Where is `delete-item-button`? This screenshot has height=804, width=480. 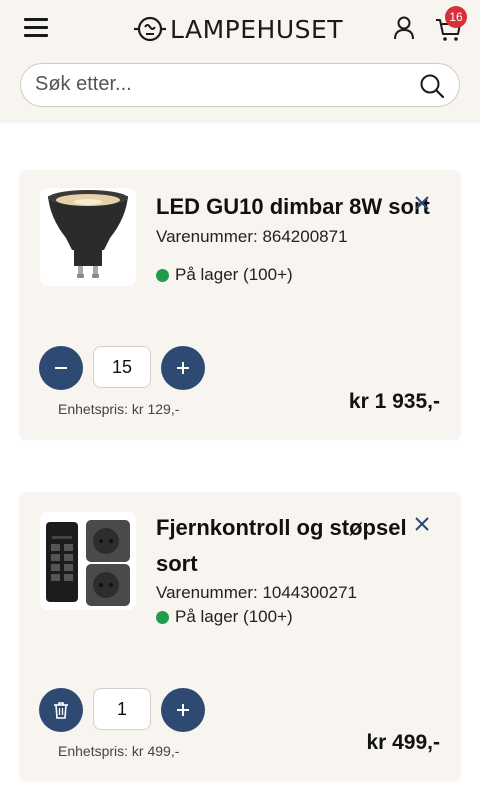
delete-item-button is located at coordinates (61, 710).